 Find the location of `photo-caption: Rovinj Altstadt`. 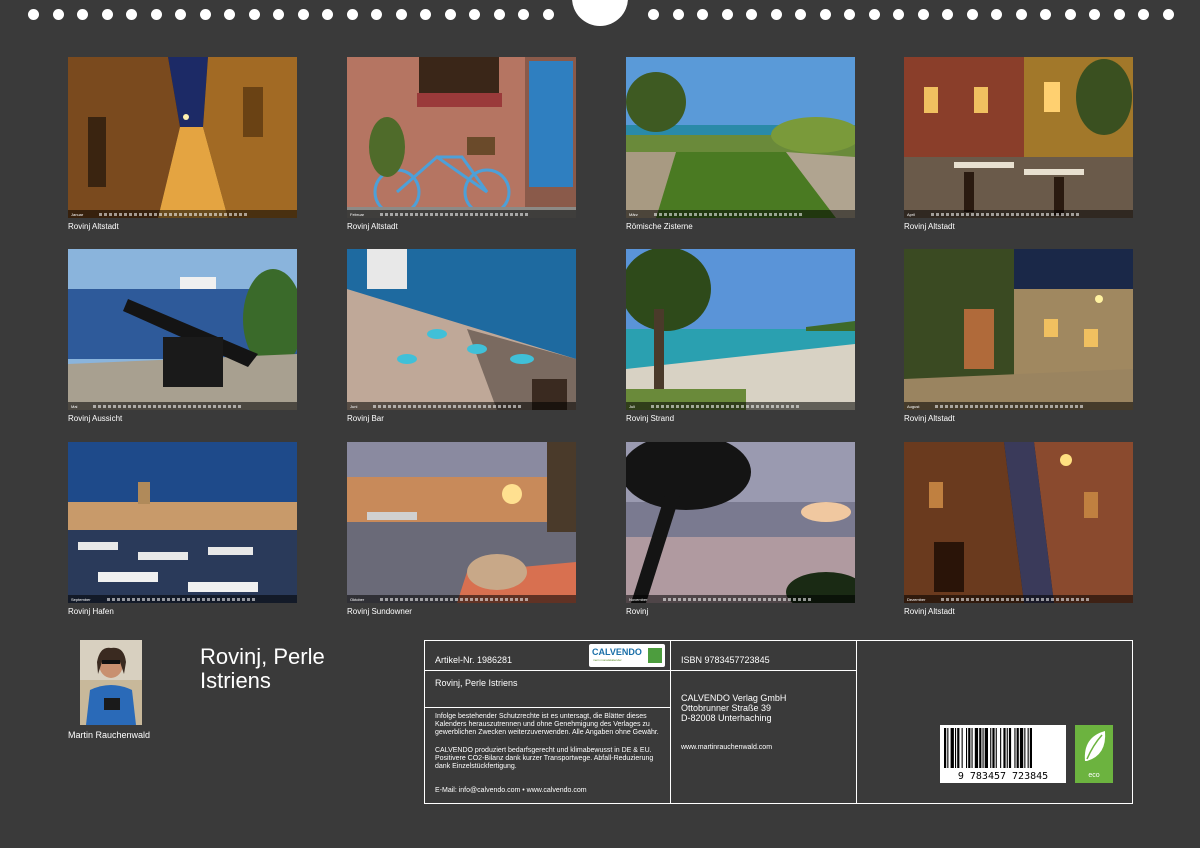

photo-caption: Rovinj Altstadt is located at coordinates (929, 418).